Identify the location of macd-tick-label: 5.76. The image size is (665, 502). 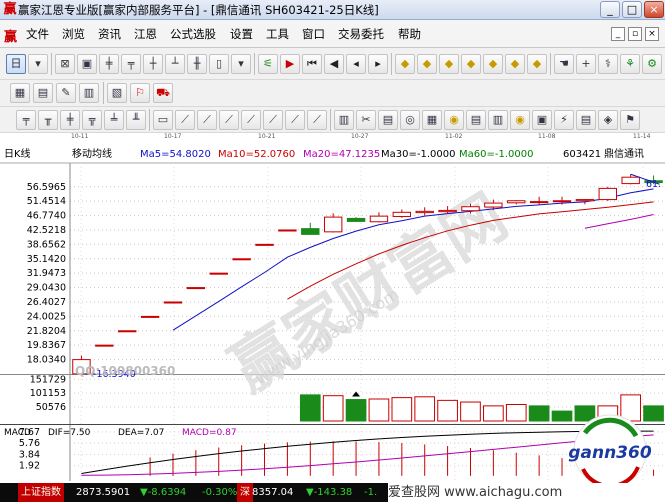
(29, 443).